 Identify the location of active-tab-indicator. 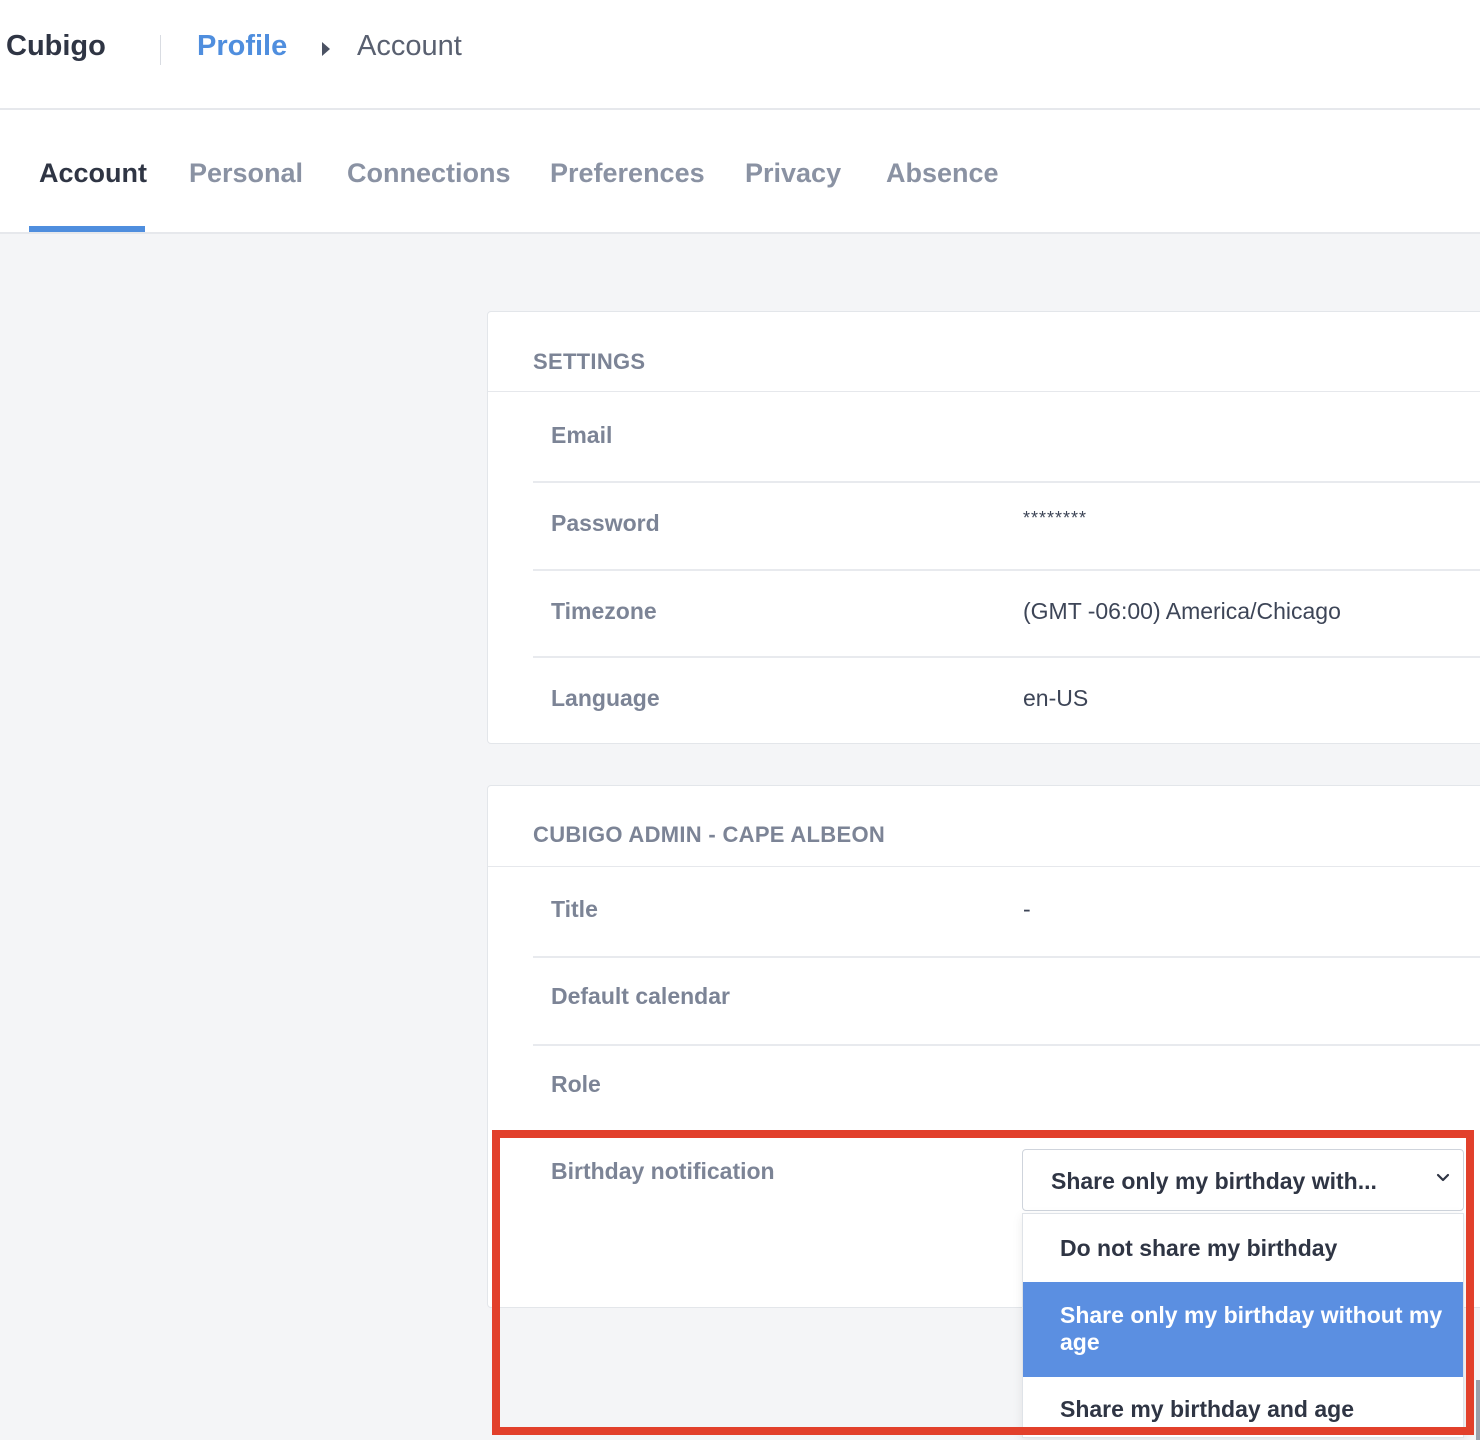
(87, 229).